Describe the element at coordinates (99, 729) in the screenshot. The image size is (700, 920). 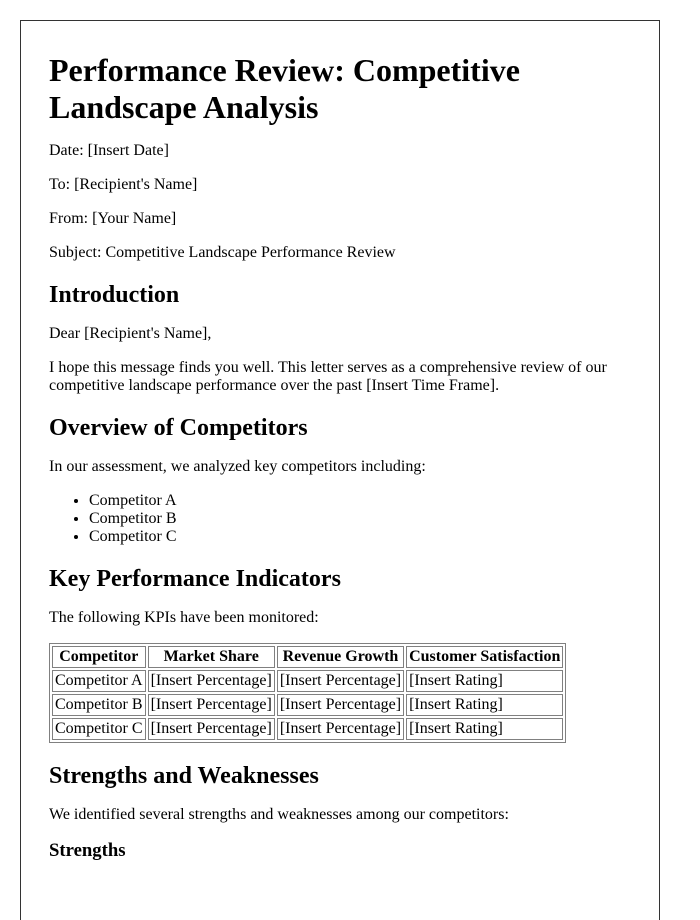
I see `cell-competitor: Competitor C` at that location.